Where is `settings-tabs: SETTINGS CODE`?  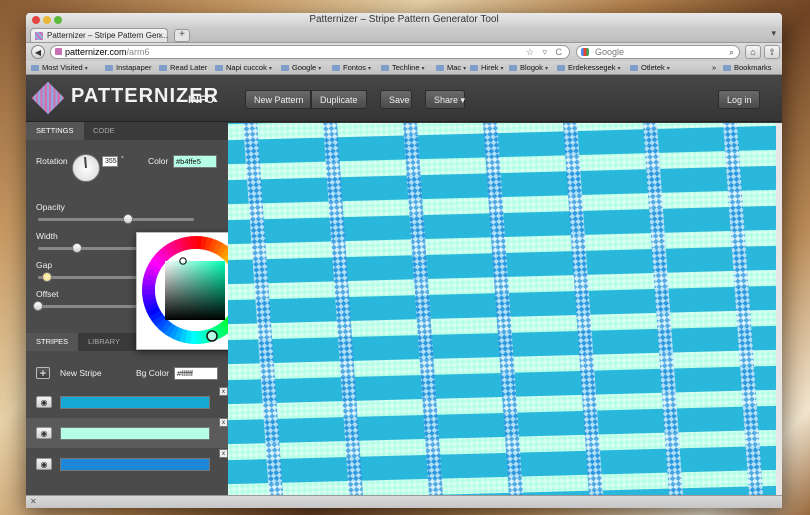 settings-tabs: SETTINGS CODE is located at coordinates (127, 131).